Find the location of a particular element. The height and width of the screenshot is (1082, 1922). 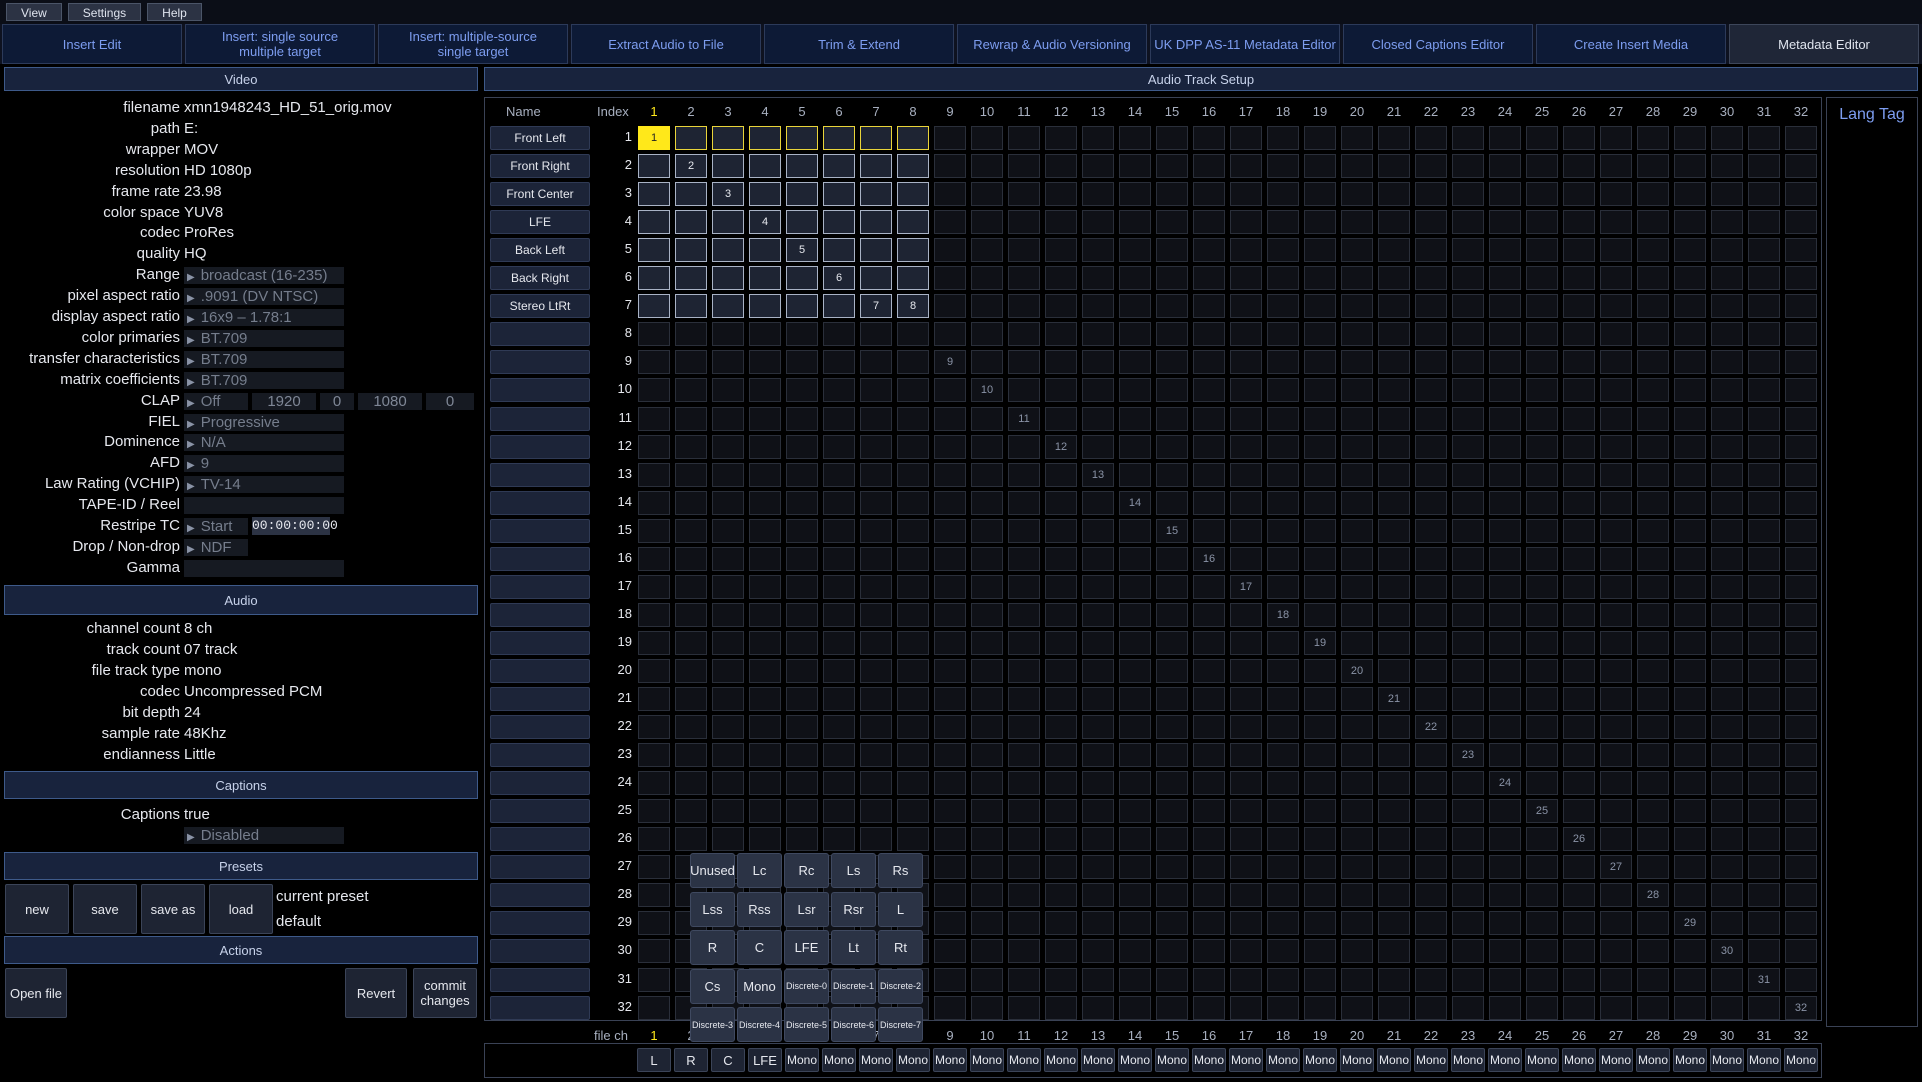

video-field-dropdown: ▶ 9 is located at coordinates (264, 464).